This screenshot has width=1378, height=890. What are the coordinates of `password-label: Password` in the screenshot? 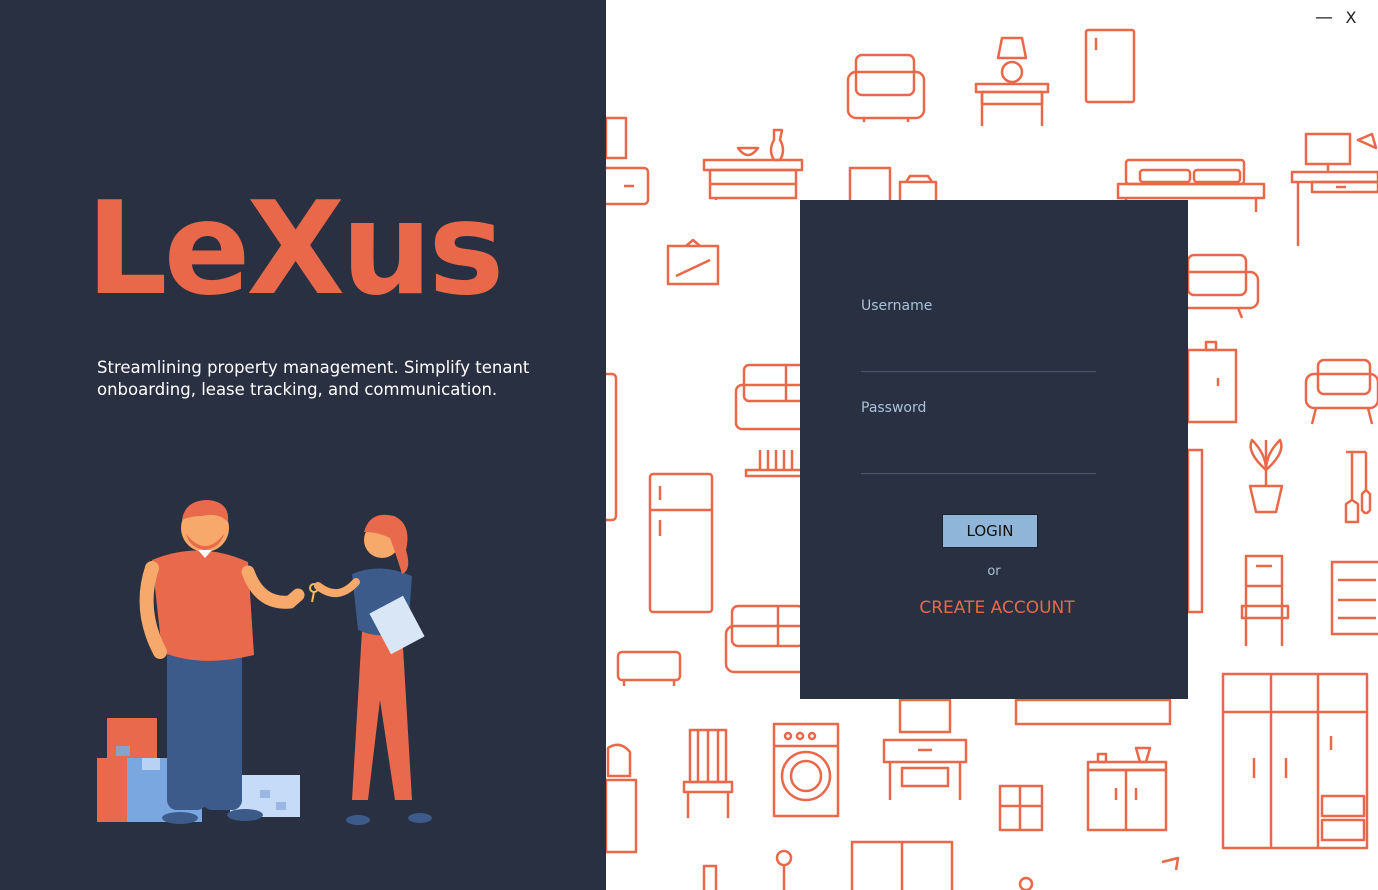 It's located at (894, 408).